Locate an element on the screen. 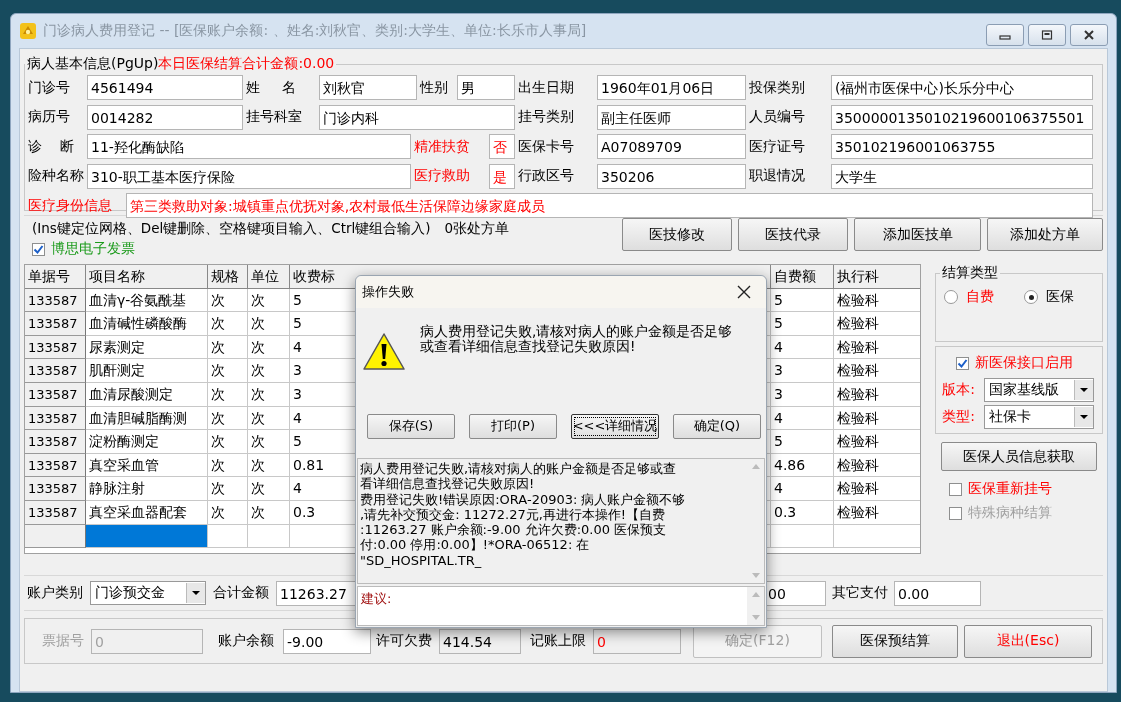 The image size is (1121, 702). table-cell: 尿素测定 is located at coordinates (147, 347).